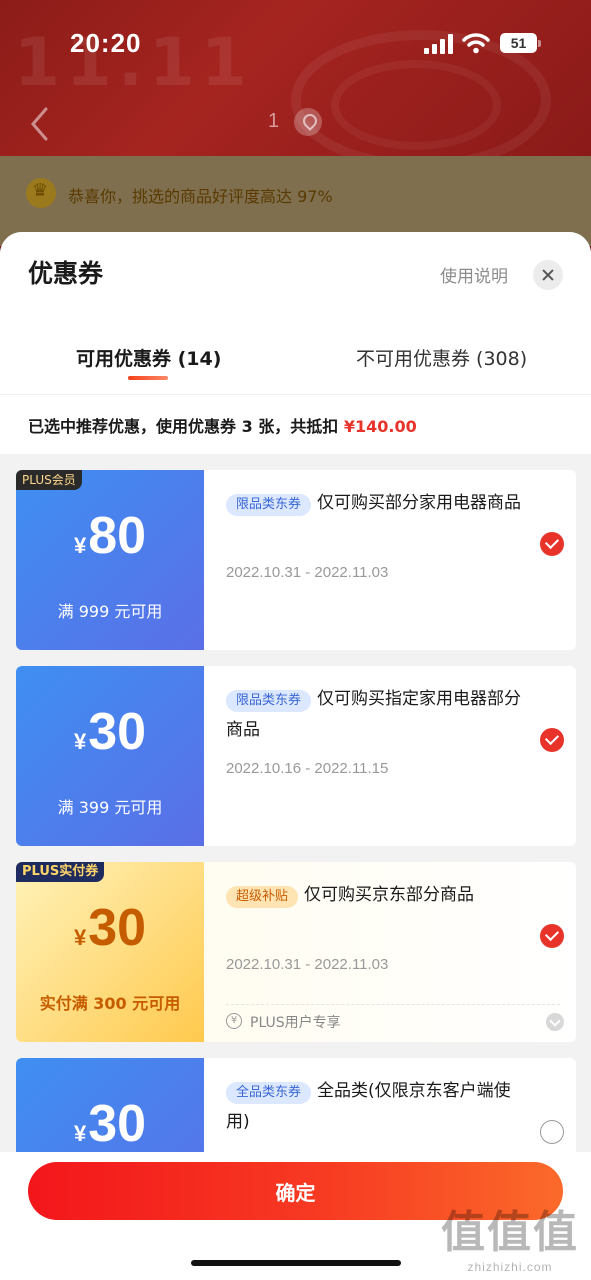  Describe the element at coordinates (376, 1107) in the screenshot. I see `coupon-description: 全品类东券 全品类(仅限京东客户端使用)` at that location.